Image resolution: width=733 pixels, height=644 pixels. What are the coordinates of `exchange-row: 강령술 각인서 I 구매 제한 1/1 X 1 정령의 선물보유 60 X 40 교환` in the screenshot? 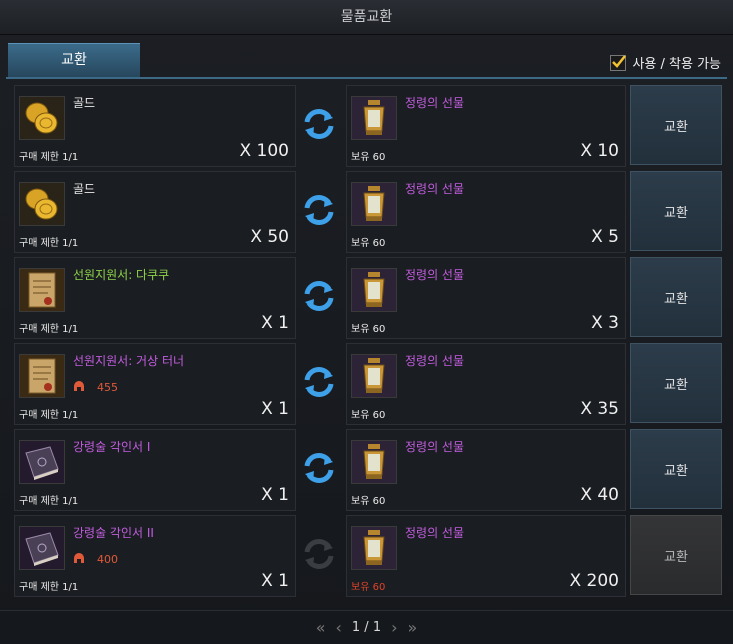 It's located at (369, 469).